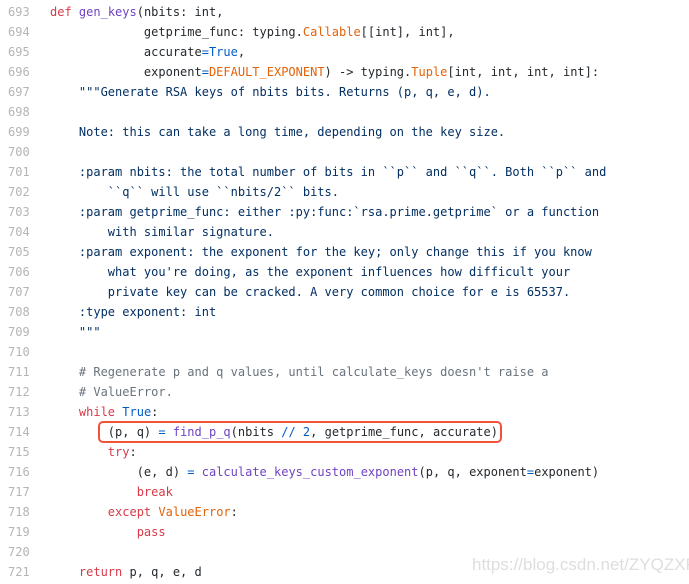  I want to click on line-code: pass, so click(108, 532).